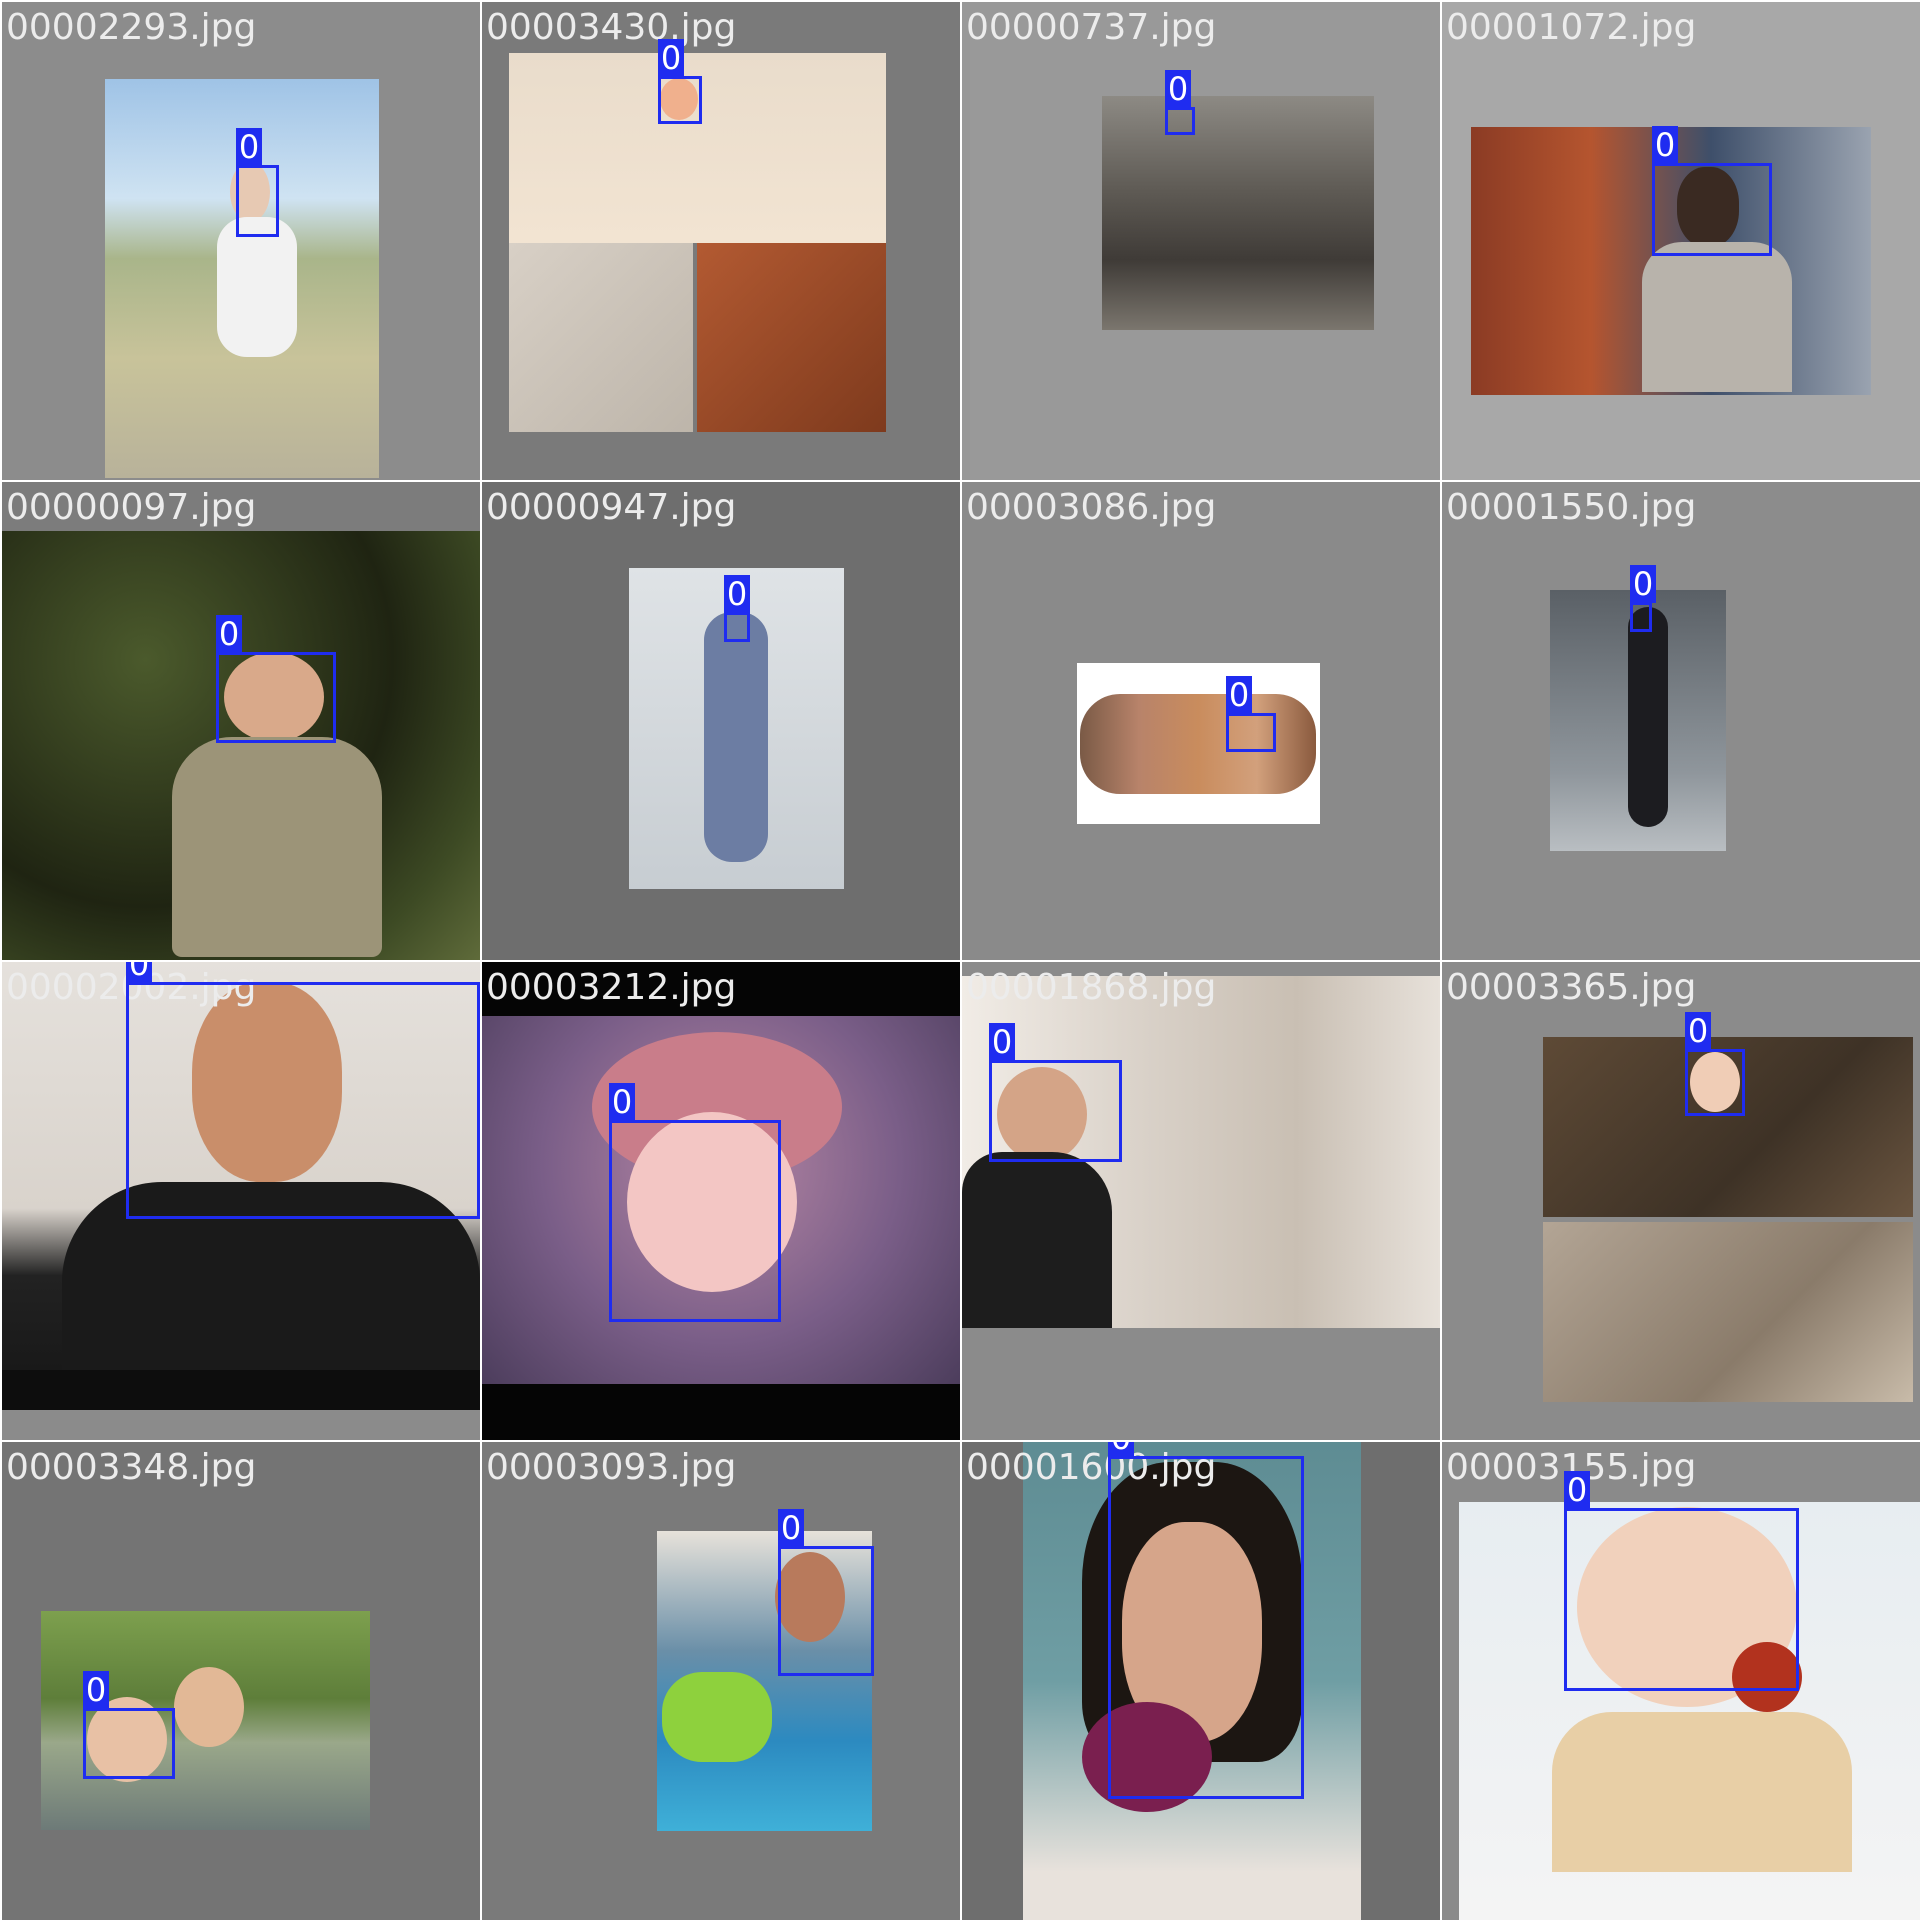 This screenshot has height=1920, width=1920. I want to click on tile-00003212: 00003212.jpg 0, so click(721, 1201).